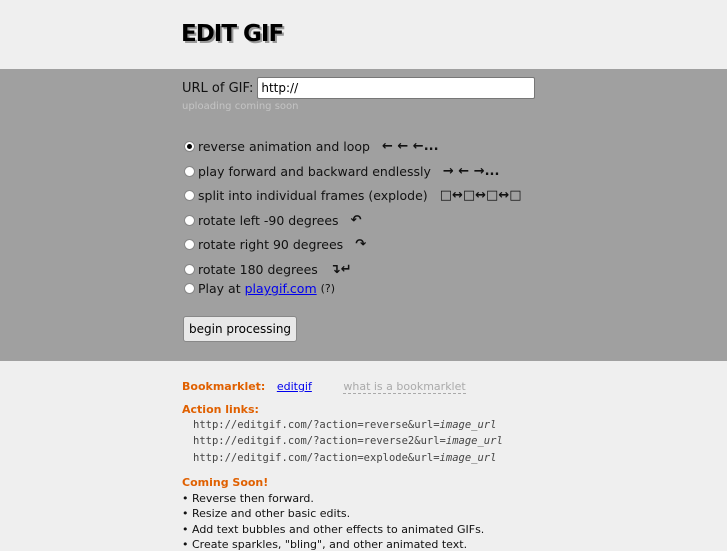 The height and width of the screenshot is (551, 727). I want to click on action-links-heading: Action links:, so click(220, 409).